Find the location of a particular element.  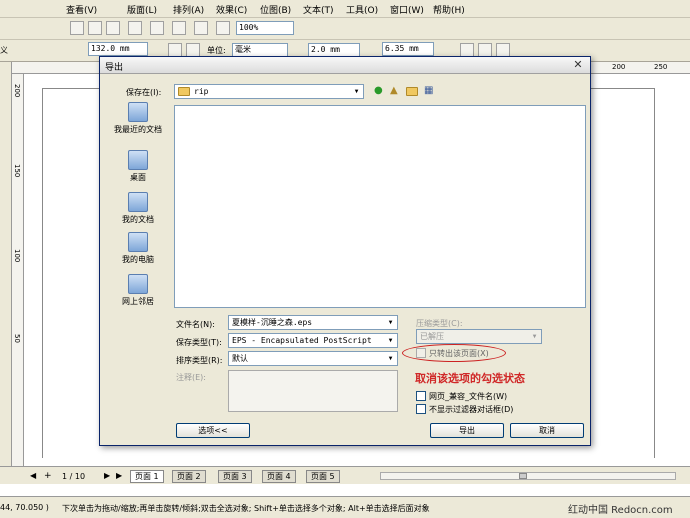

desktop-icon is located at coordinates (138, 160).